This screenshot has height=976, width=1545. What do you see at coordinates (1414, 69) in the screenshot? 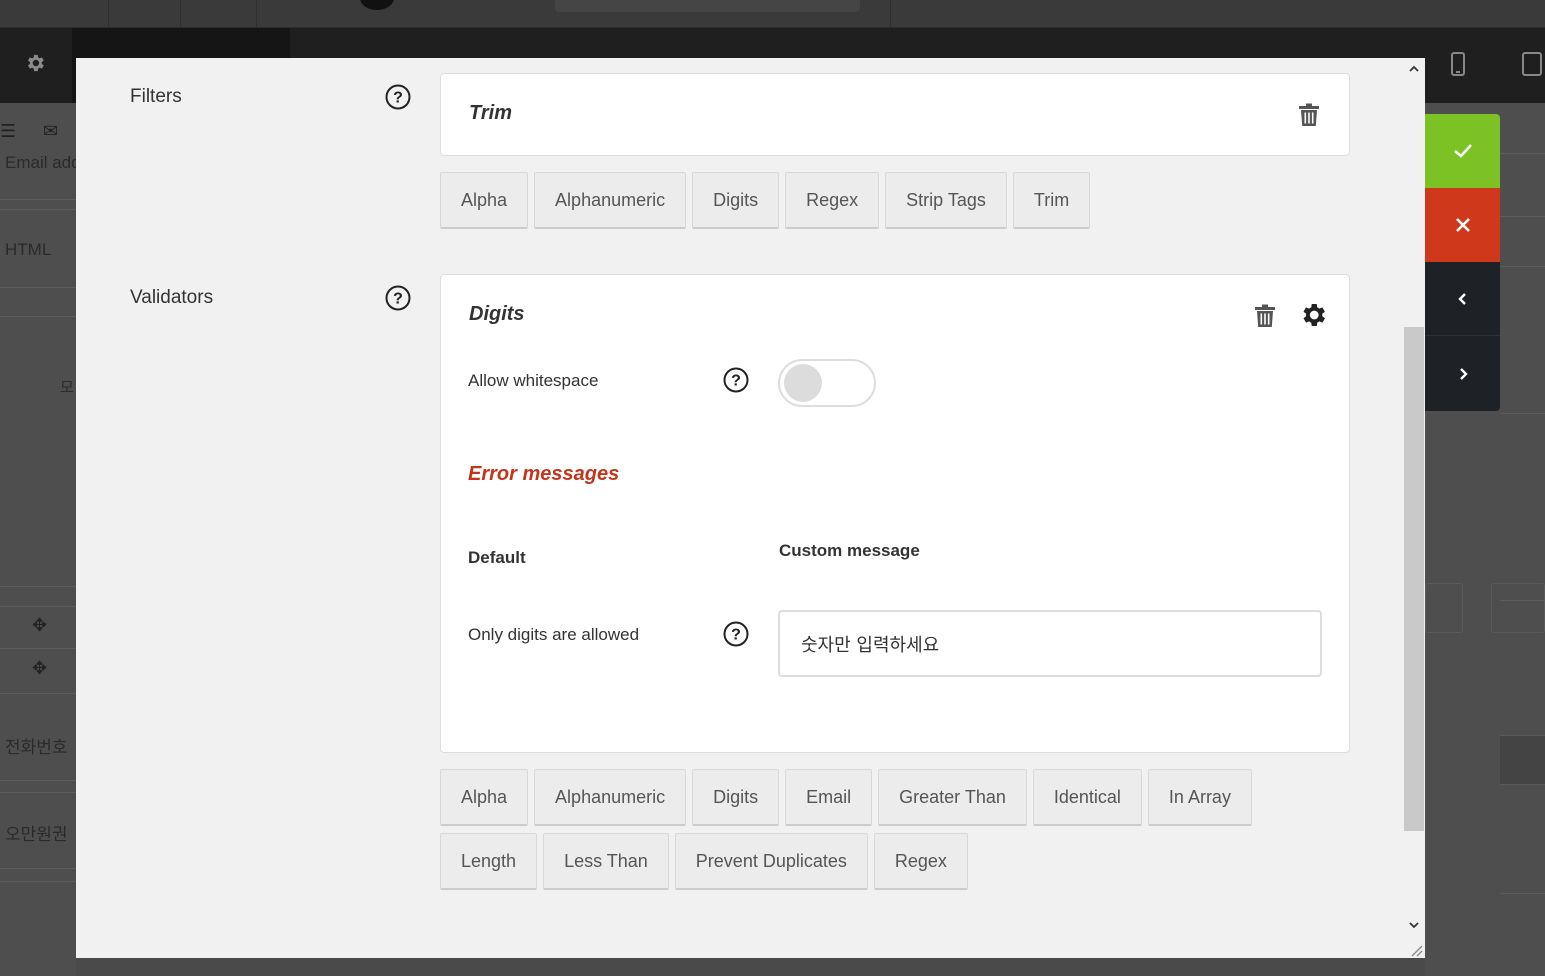
I see `scroll-up-icon` at bounding box center [1414, 69].